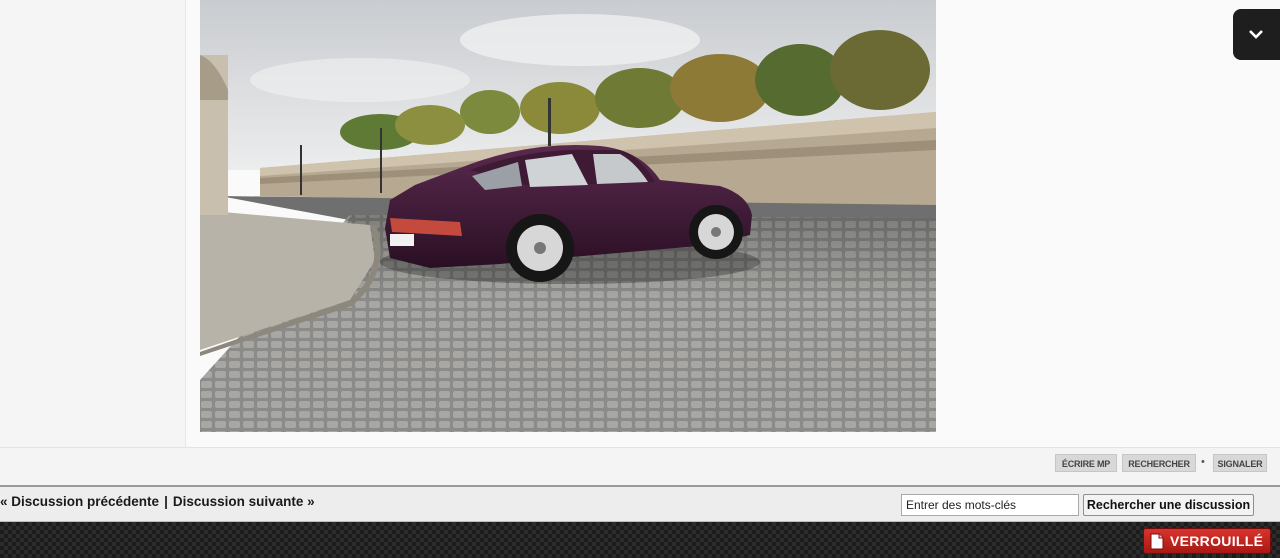 The image size is (1280, 558). I want to click on collapse-toggle, so click(1256, 34).